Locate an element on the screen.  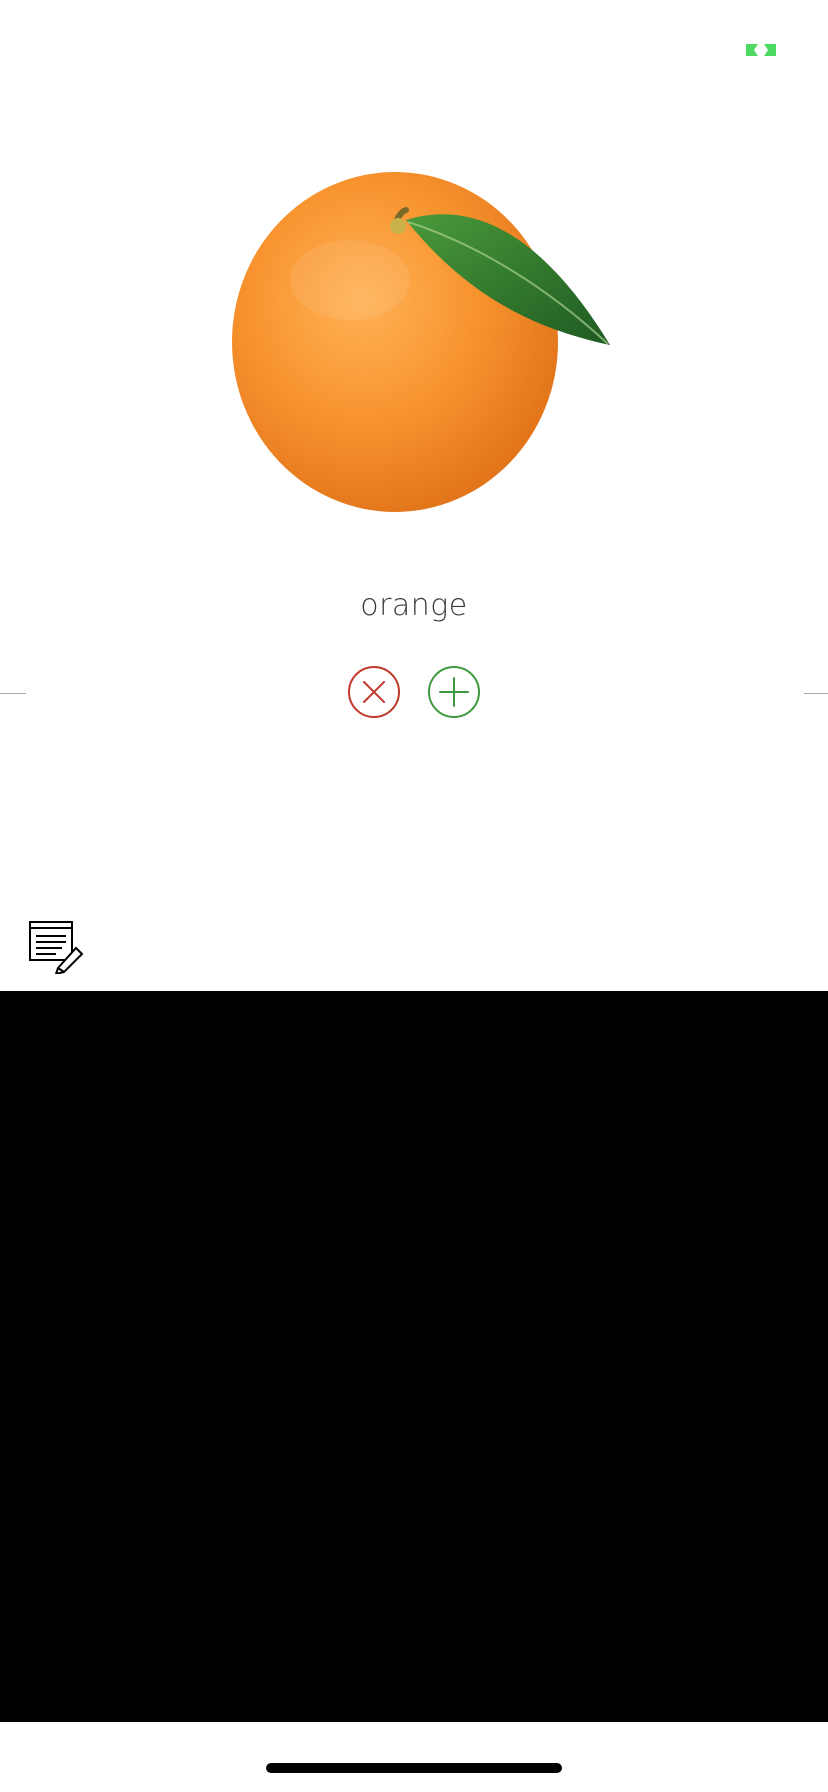
edit-list-icon is located at coordinates (56, 947).